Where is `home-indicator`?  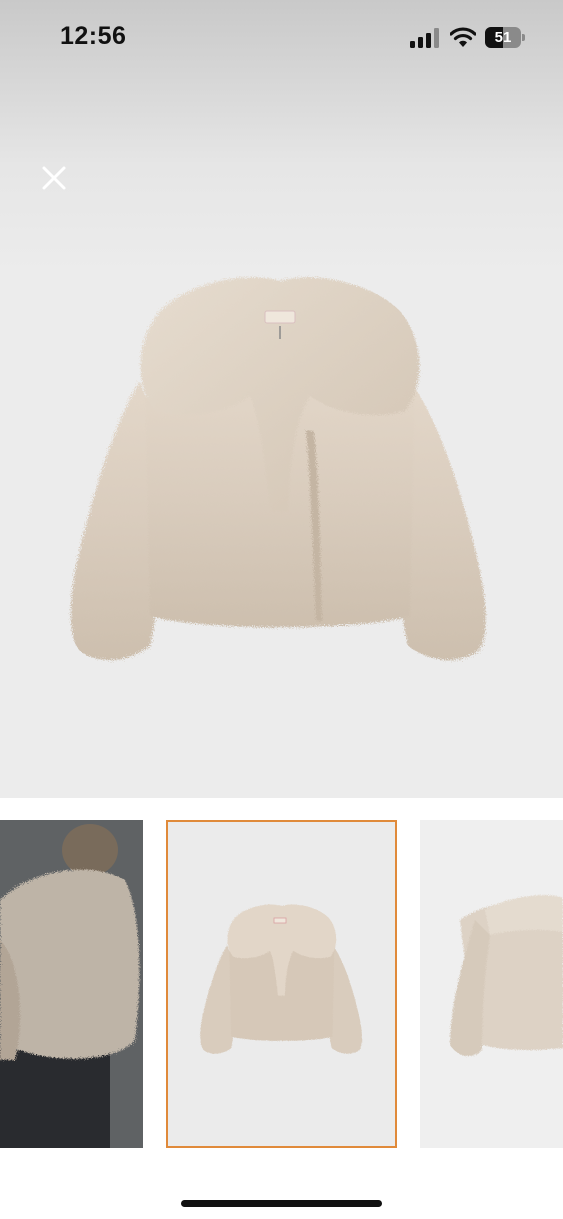
home-indicator is located at coordinates (281, 1203).